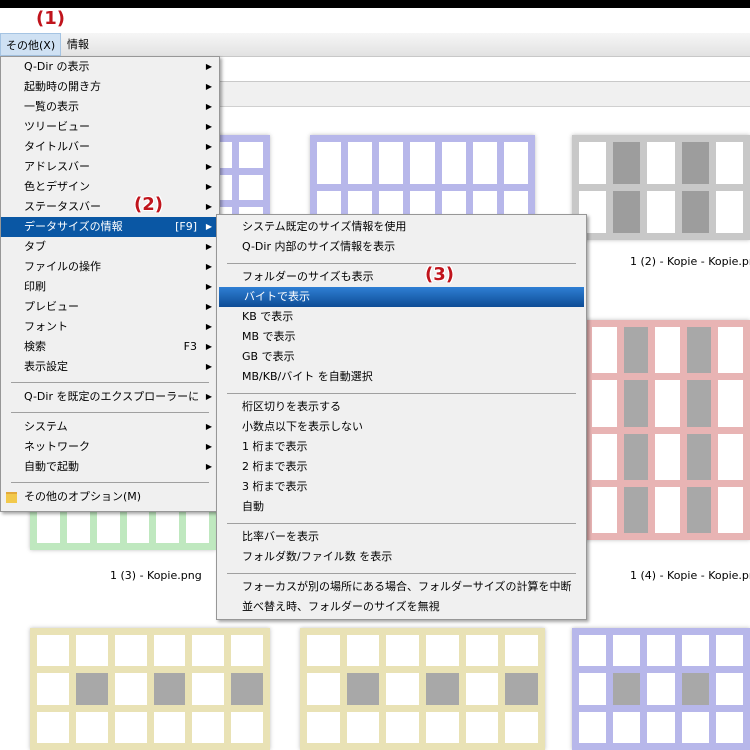 The height and width of the screenshot is (750, 750). I want to click on submenu-item-abort-on-focus-loss: フォーカスが別の場所にある場合、フォルダーサイズの計算を中断, so click(401, 587).